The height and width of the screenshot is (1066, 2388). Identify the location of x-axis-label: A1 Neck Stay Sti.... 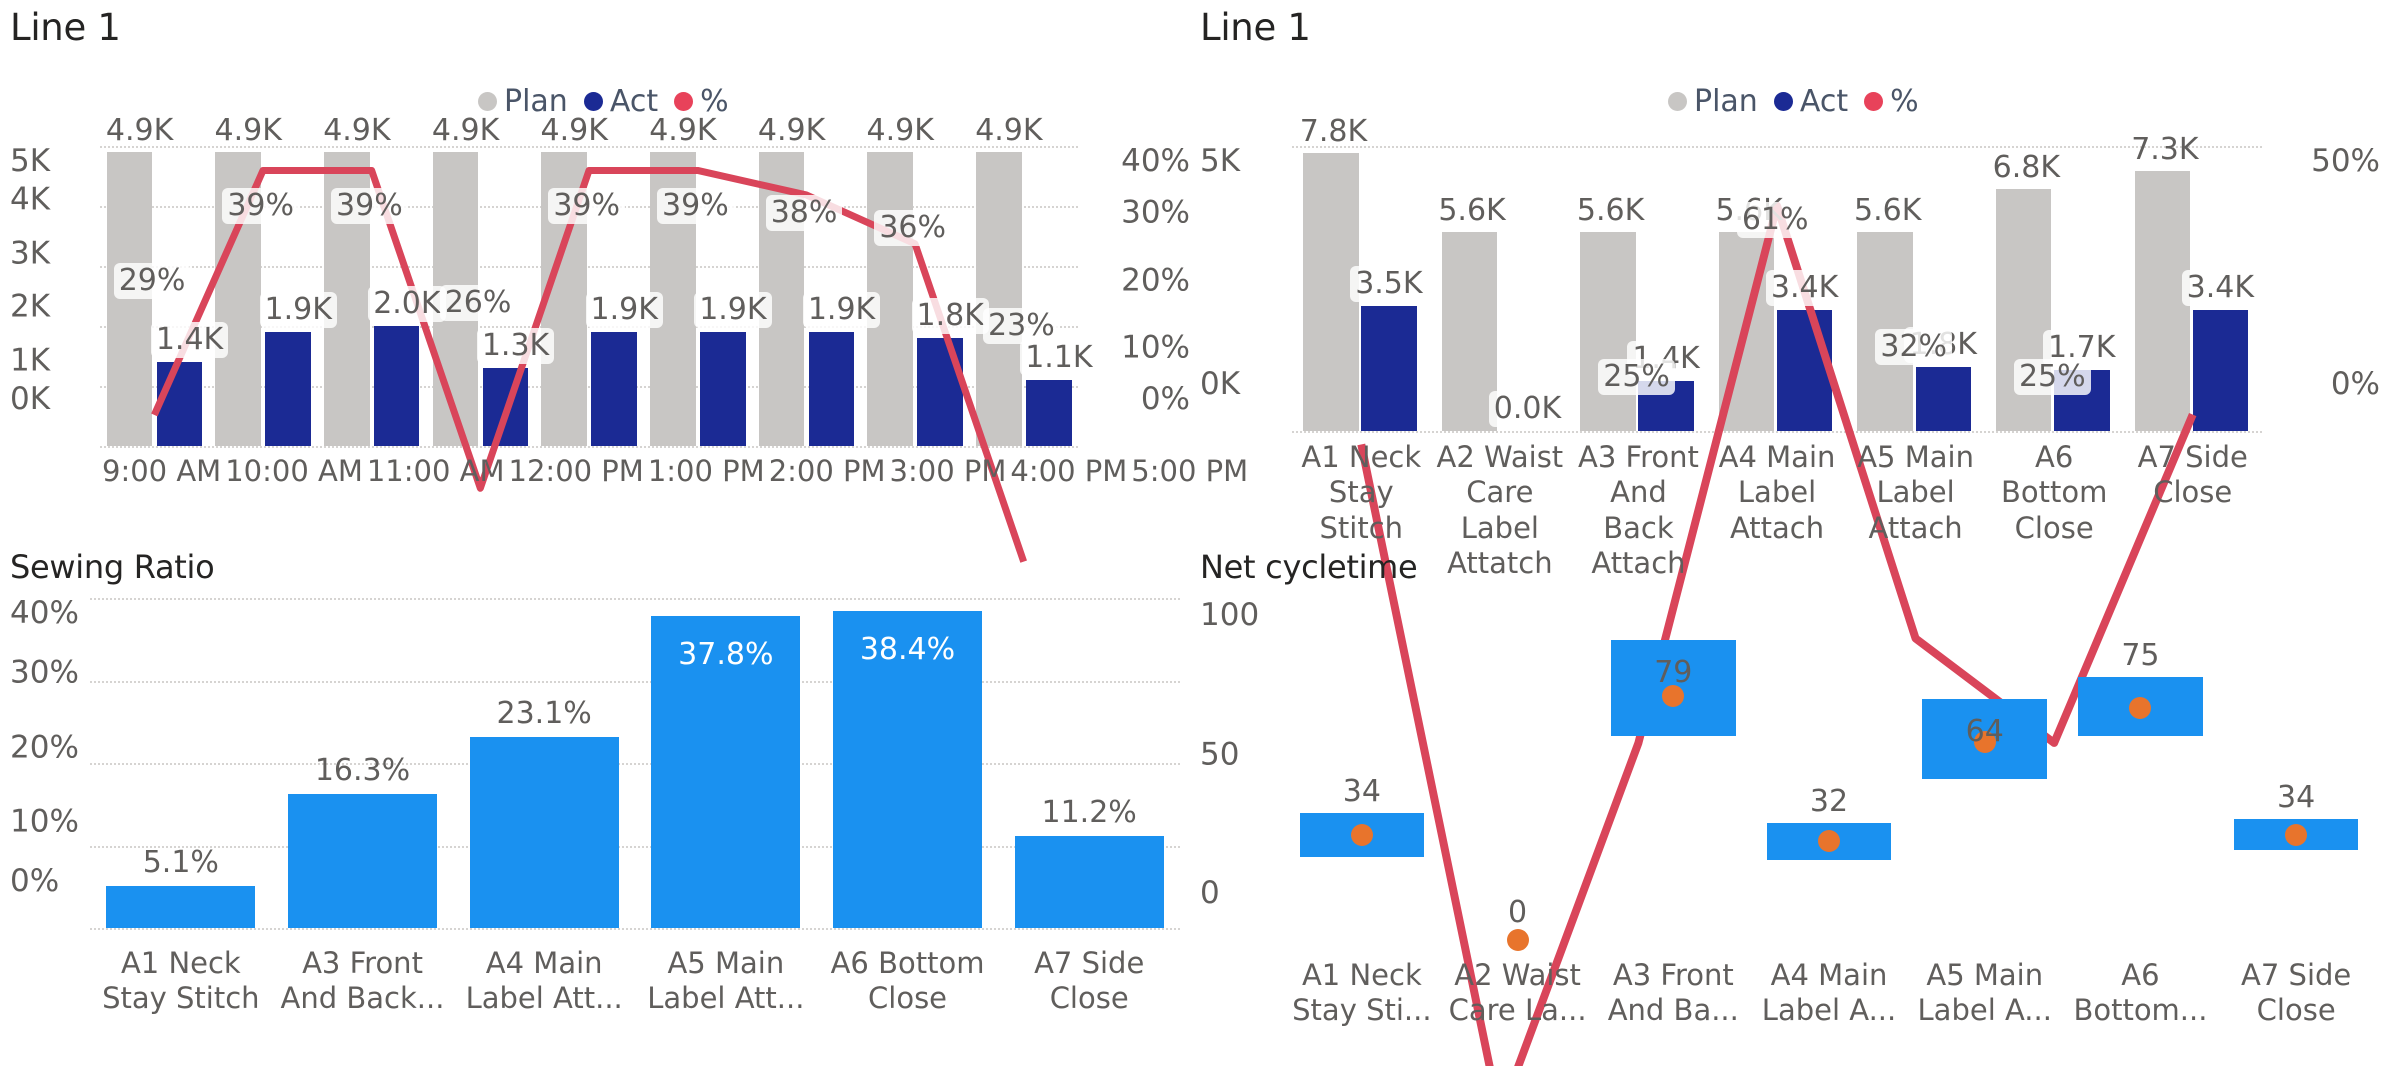
(1362, 993).